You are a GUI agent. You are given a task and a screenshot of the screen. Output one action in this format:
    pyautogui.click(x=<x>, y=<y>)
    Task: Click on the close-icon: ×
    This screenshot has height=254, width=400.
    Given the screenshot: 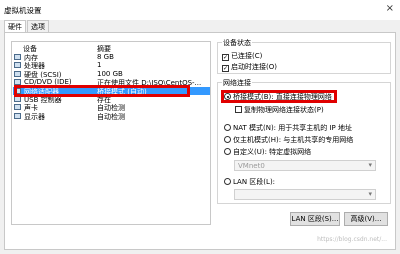 What is the action you would take?
    pyautogui.click(x=390, y=8)
    